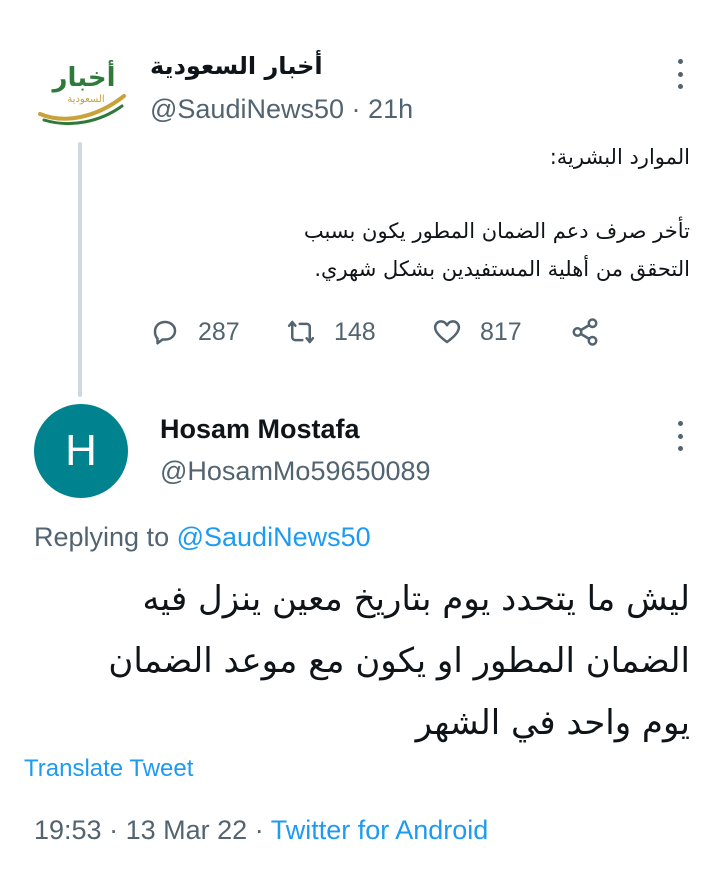  I want to click on parent-text-line: تأخر صرف دعم الضمان المطور يكون بسبب, so click(496, 231).